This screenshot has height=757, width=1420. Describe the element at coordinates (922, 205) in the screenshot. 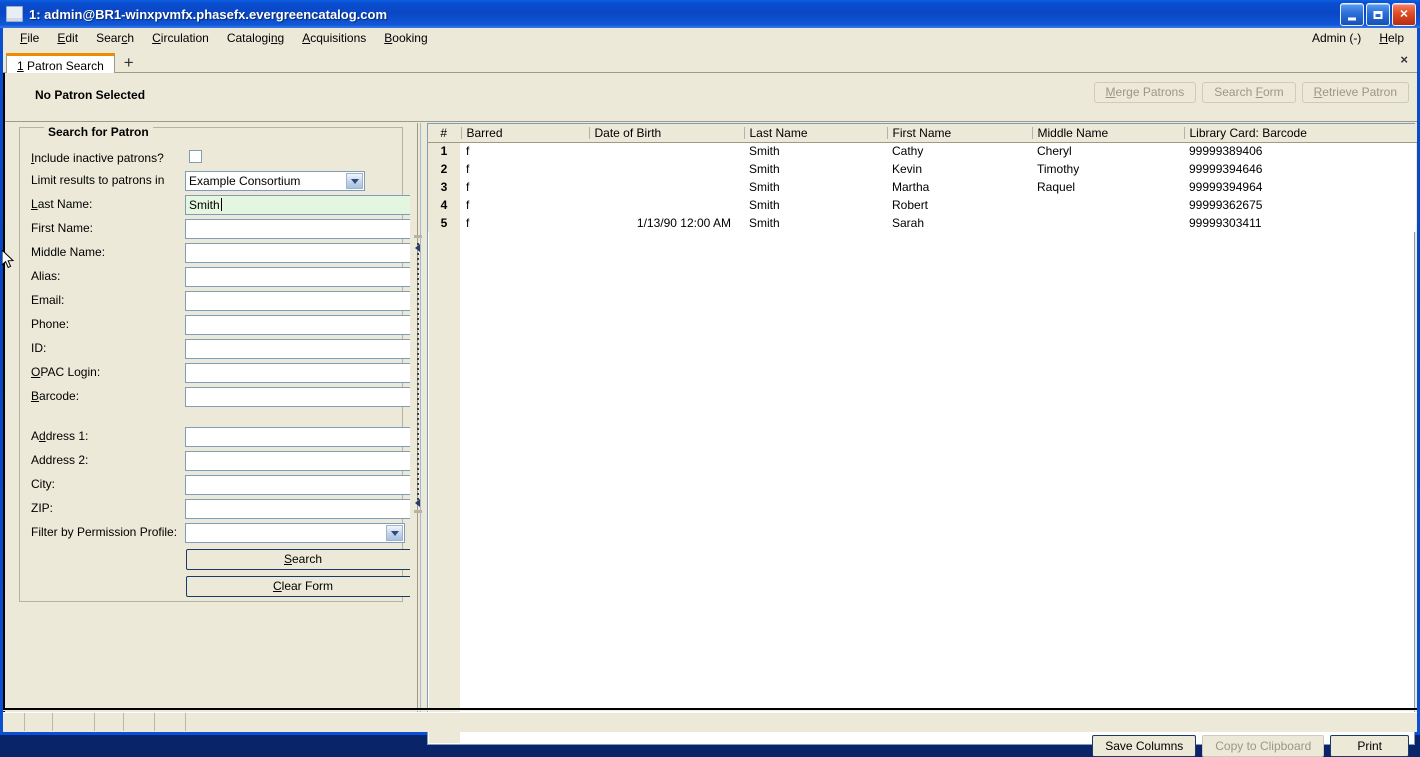

I see `table-row: 4 f Smith Robert 99999362675` at that location.